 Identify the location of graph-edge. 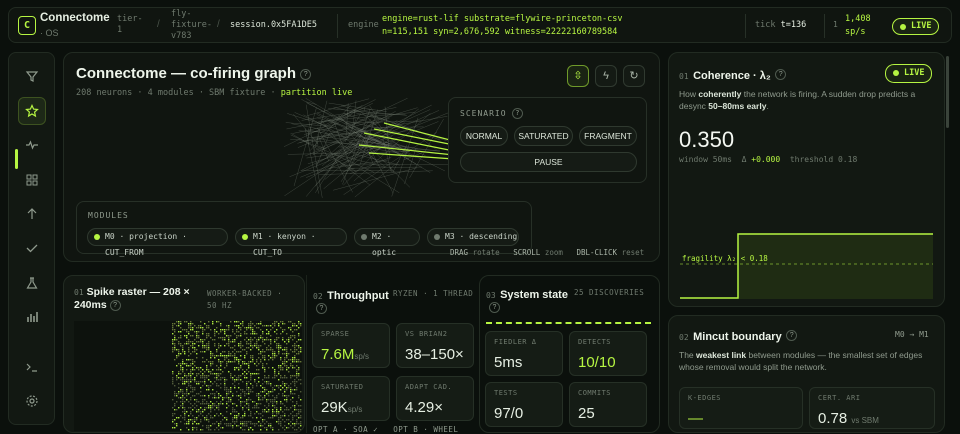
(337, 114).